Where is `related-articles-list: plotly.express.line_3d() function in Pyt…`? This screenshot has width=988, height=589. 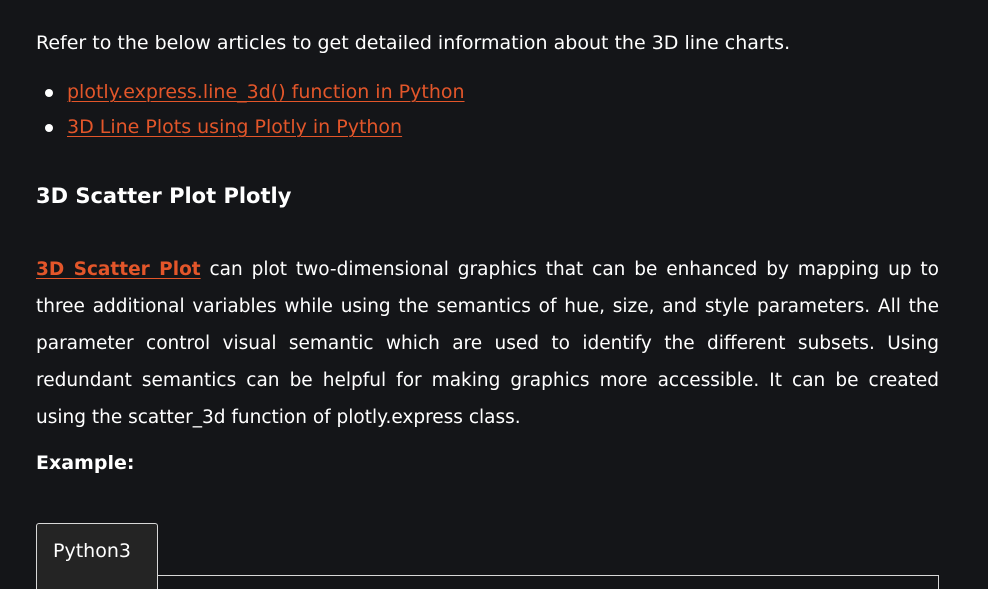
related-articles-list: plotly.express.line_3d() function in Pyt… is located at coordinates (250, 113).